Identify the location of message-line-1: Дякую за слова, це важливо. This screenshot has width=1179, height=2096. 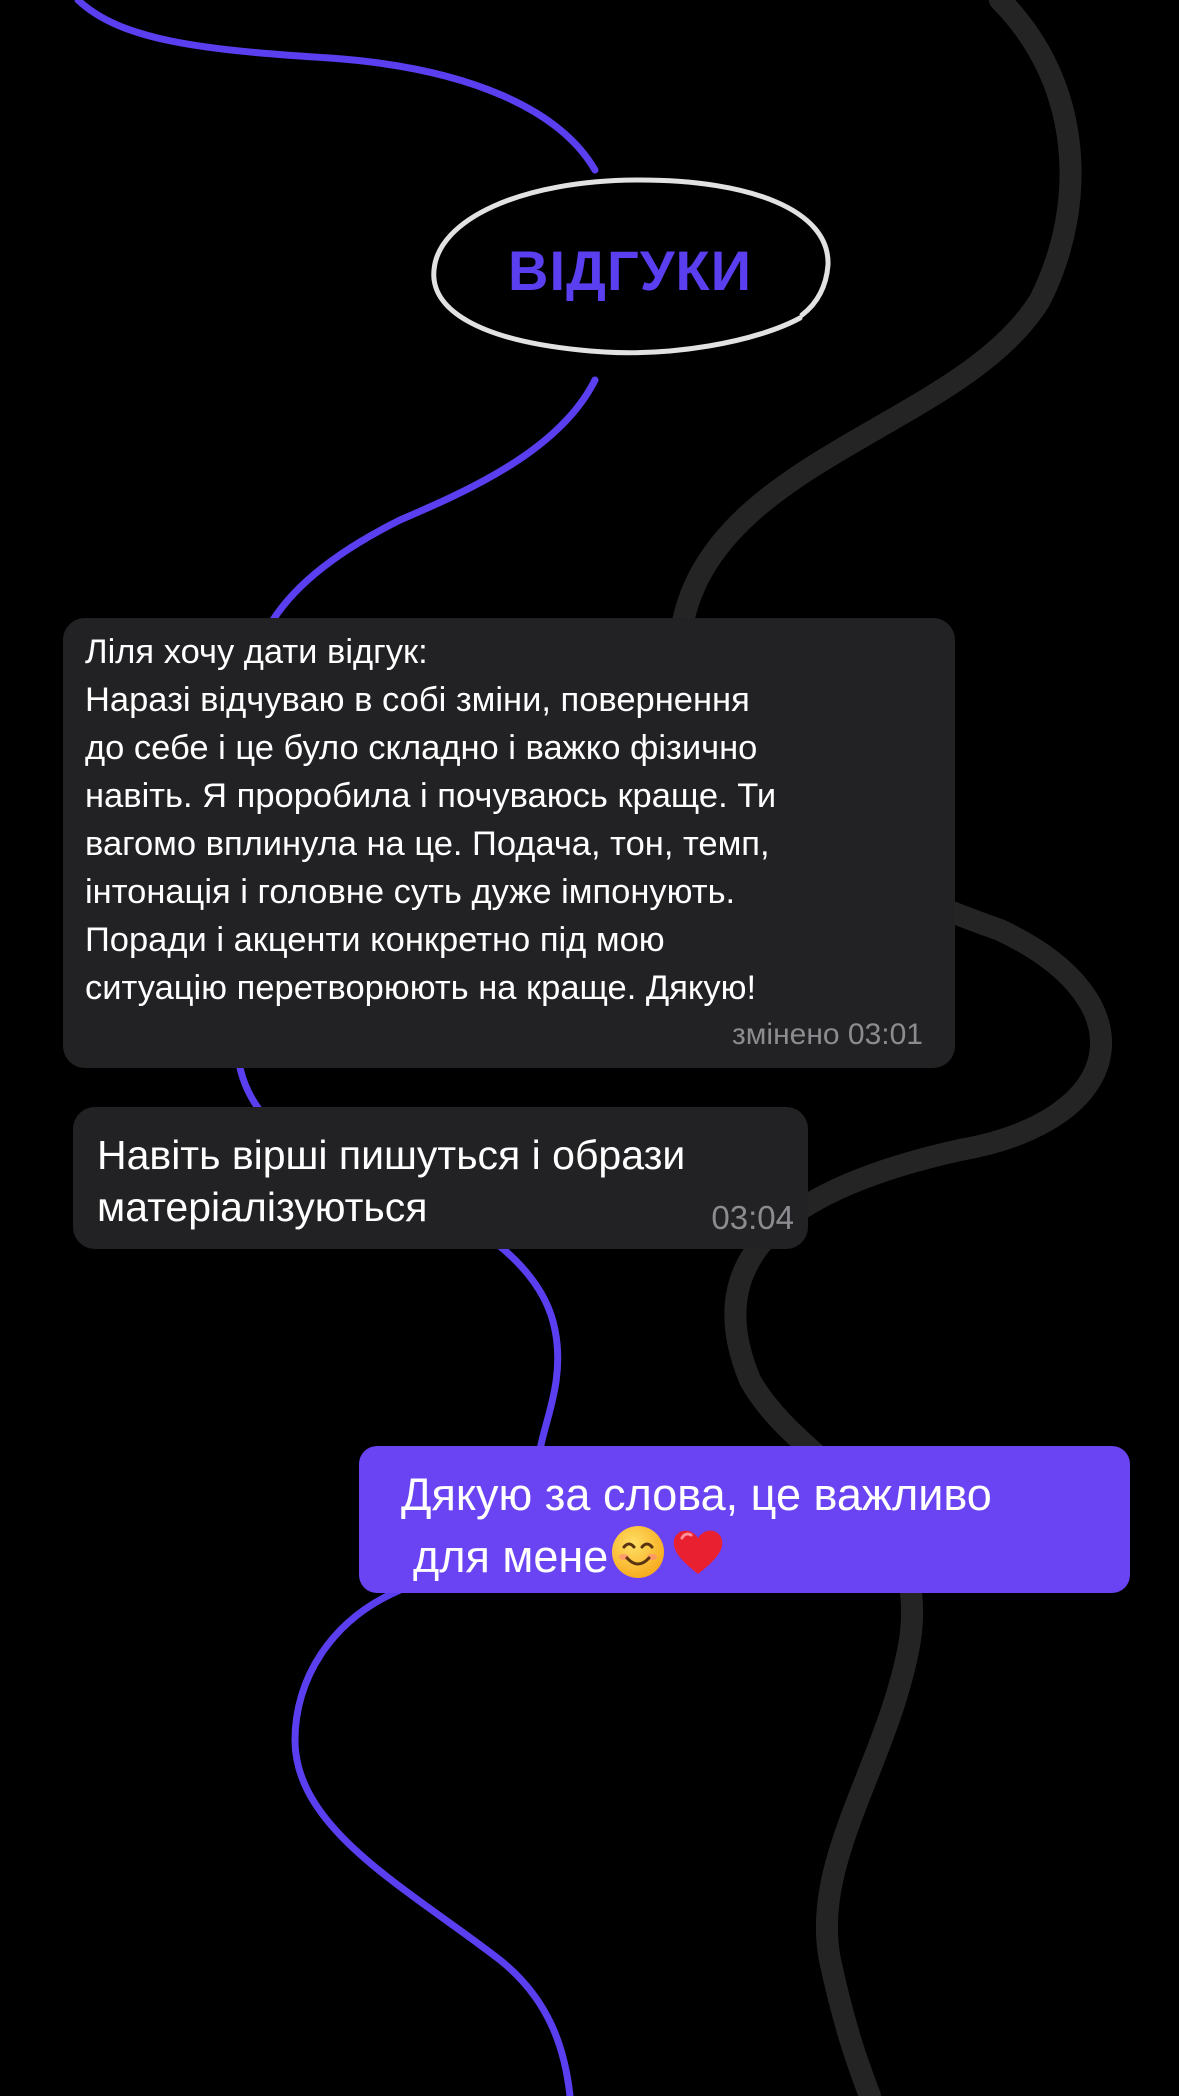
(696, 1494).